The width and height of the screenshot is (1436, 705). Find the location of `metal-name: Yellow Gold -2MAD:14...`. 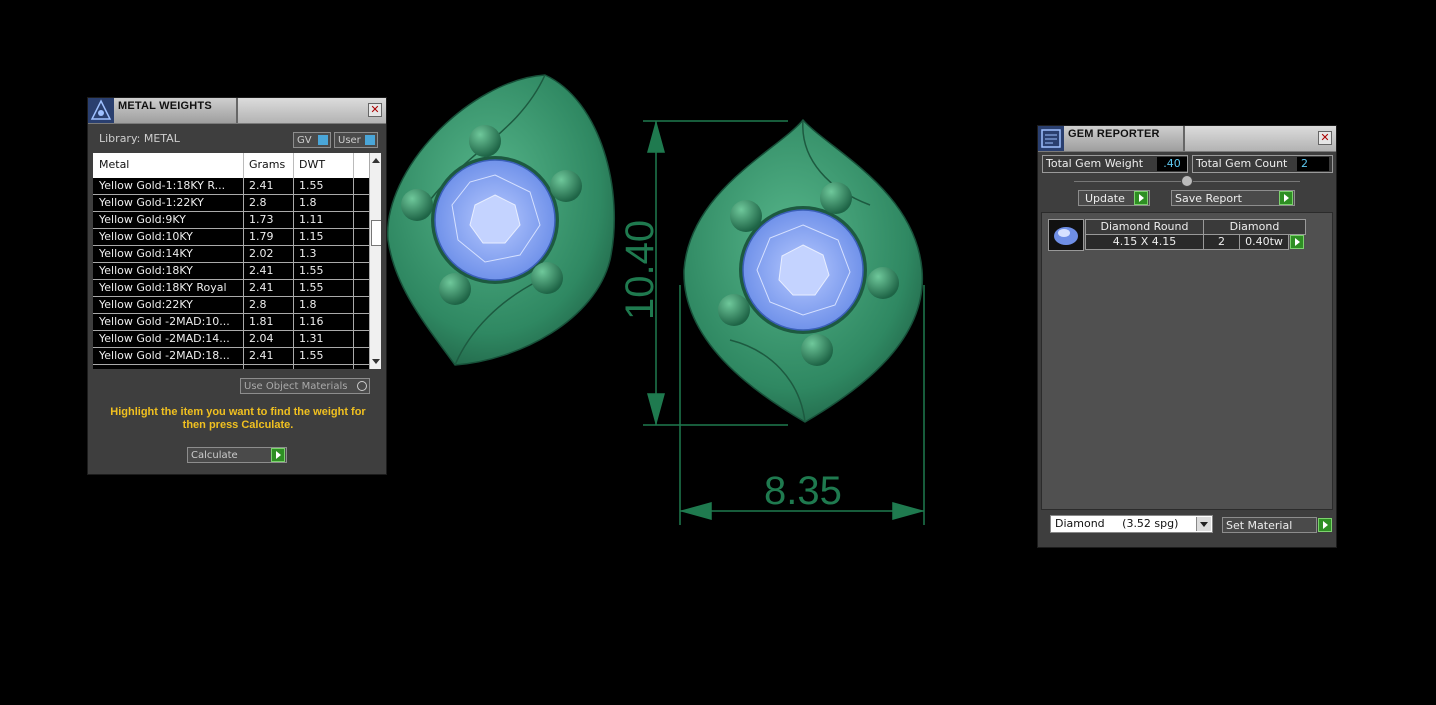

metal-name: Yellow Gold -2MAD:14... is located at coordinates (164, 338).